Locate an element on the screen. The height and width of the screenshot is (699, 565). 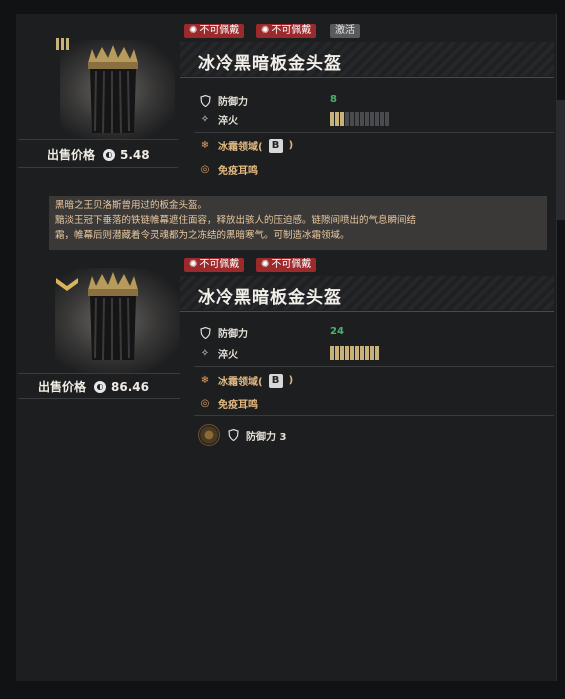
sell-price-value: 86.46 is located at coordinates (130, 386).